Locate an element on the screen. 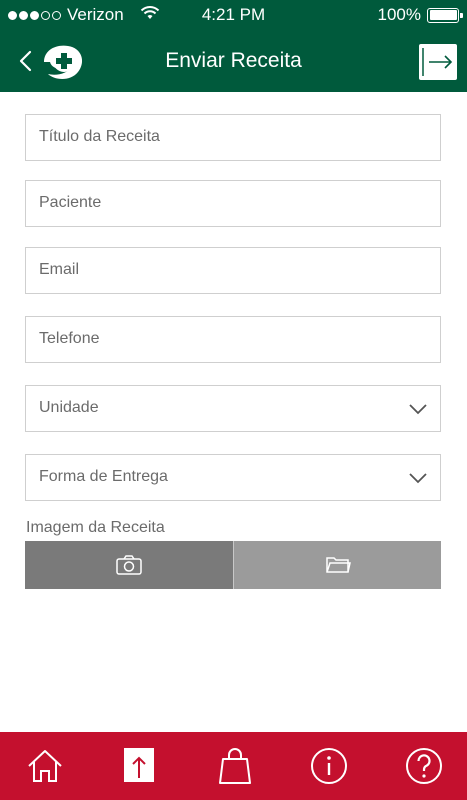  patient-placeholder: Paciente is located at coordinates (70, 202).